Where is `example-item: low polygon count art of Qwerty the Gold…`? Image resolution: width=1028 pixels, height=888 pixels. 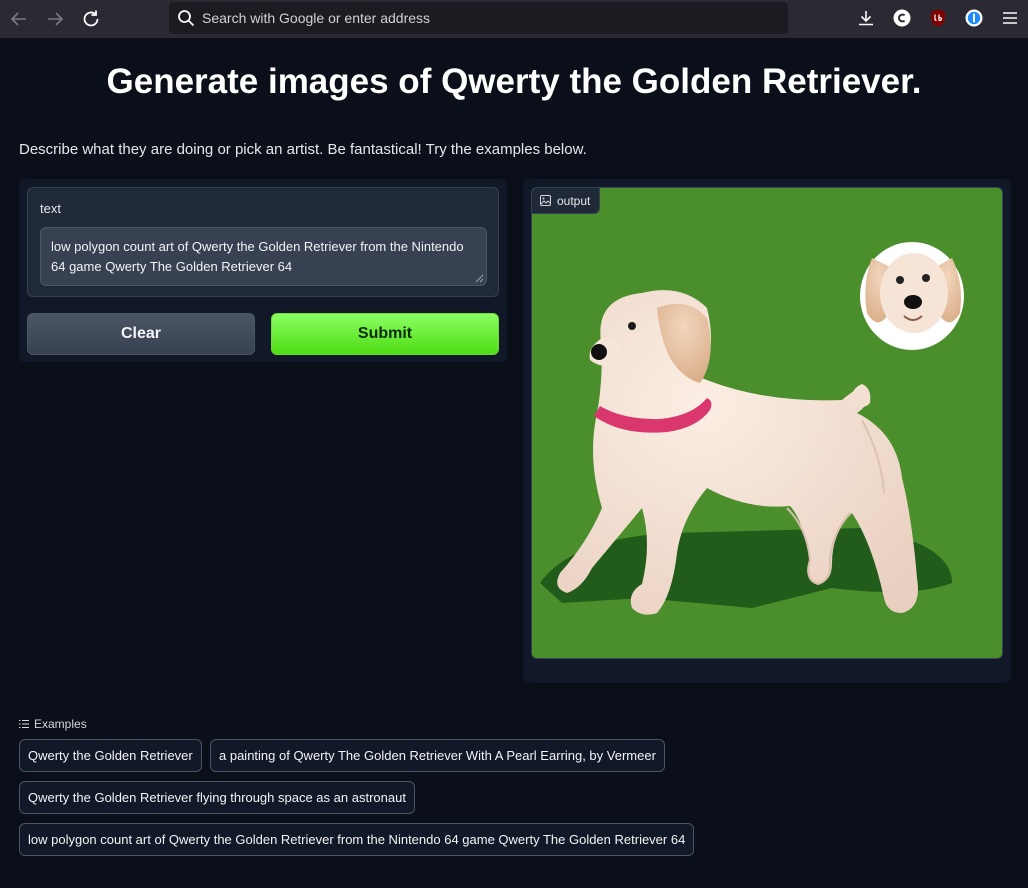
example-item: low polygon count art of Qwerty the Gold… is located at coordinates (357, 839).